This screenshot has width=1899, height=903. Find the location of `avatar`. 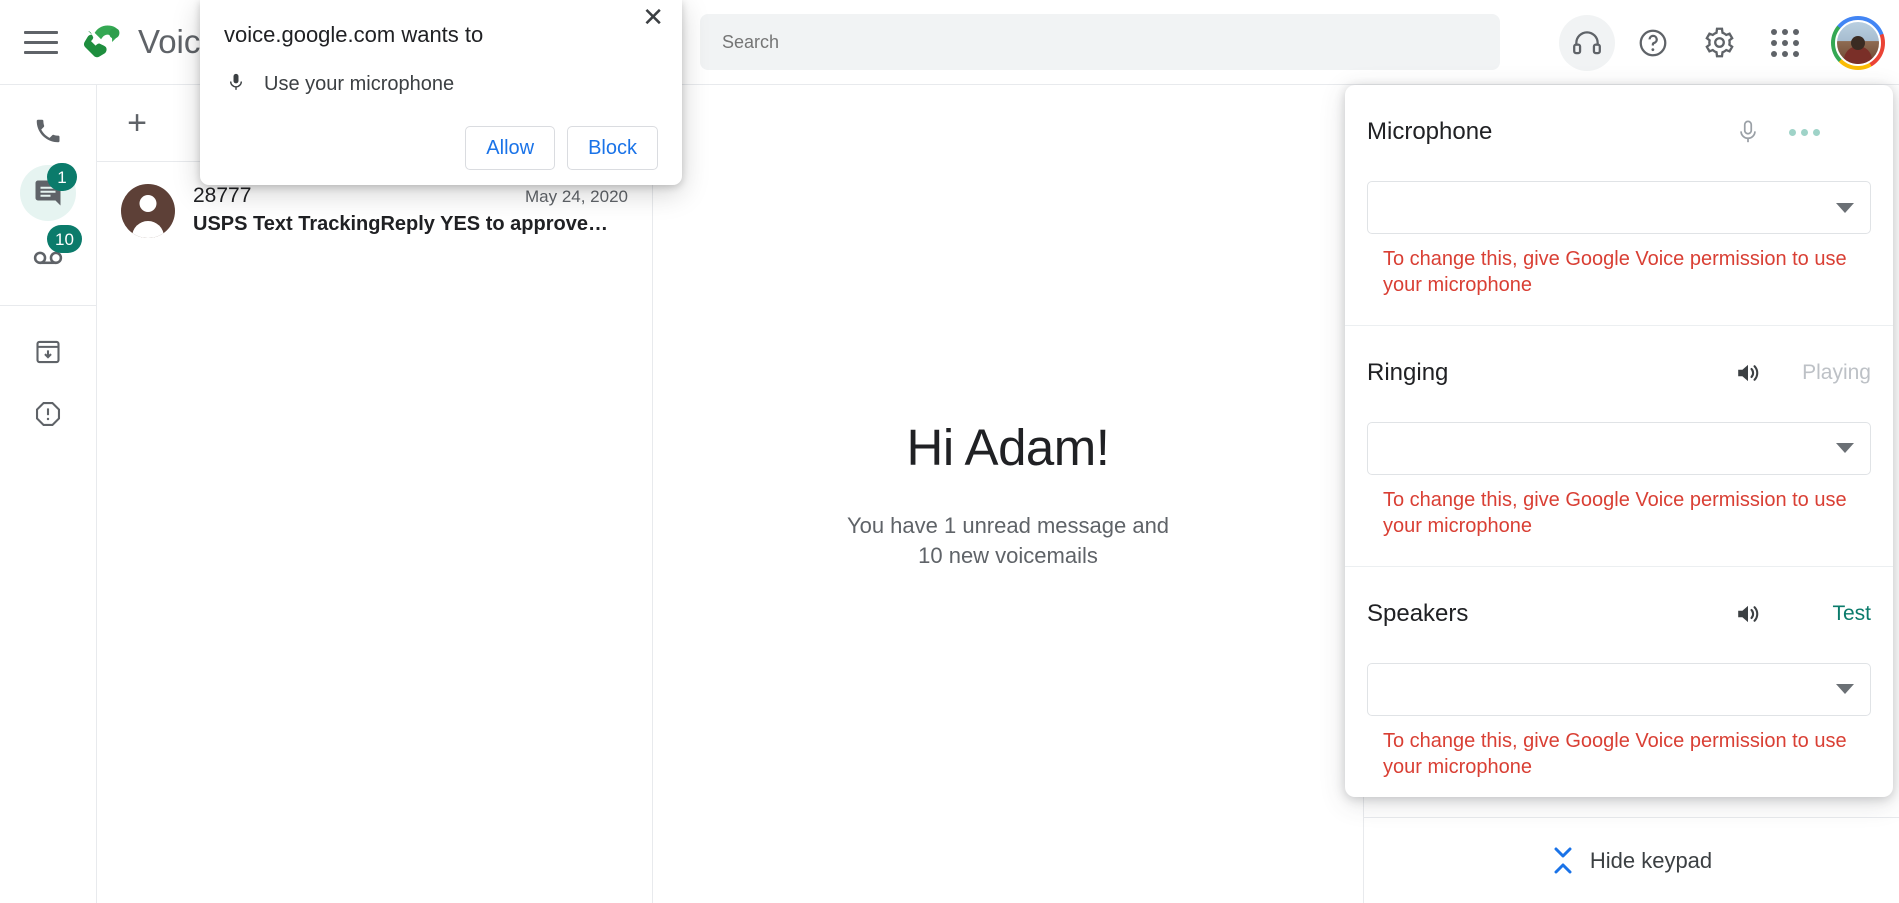

avatar is located at coordinates (1858, 42).